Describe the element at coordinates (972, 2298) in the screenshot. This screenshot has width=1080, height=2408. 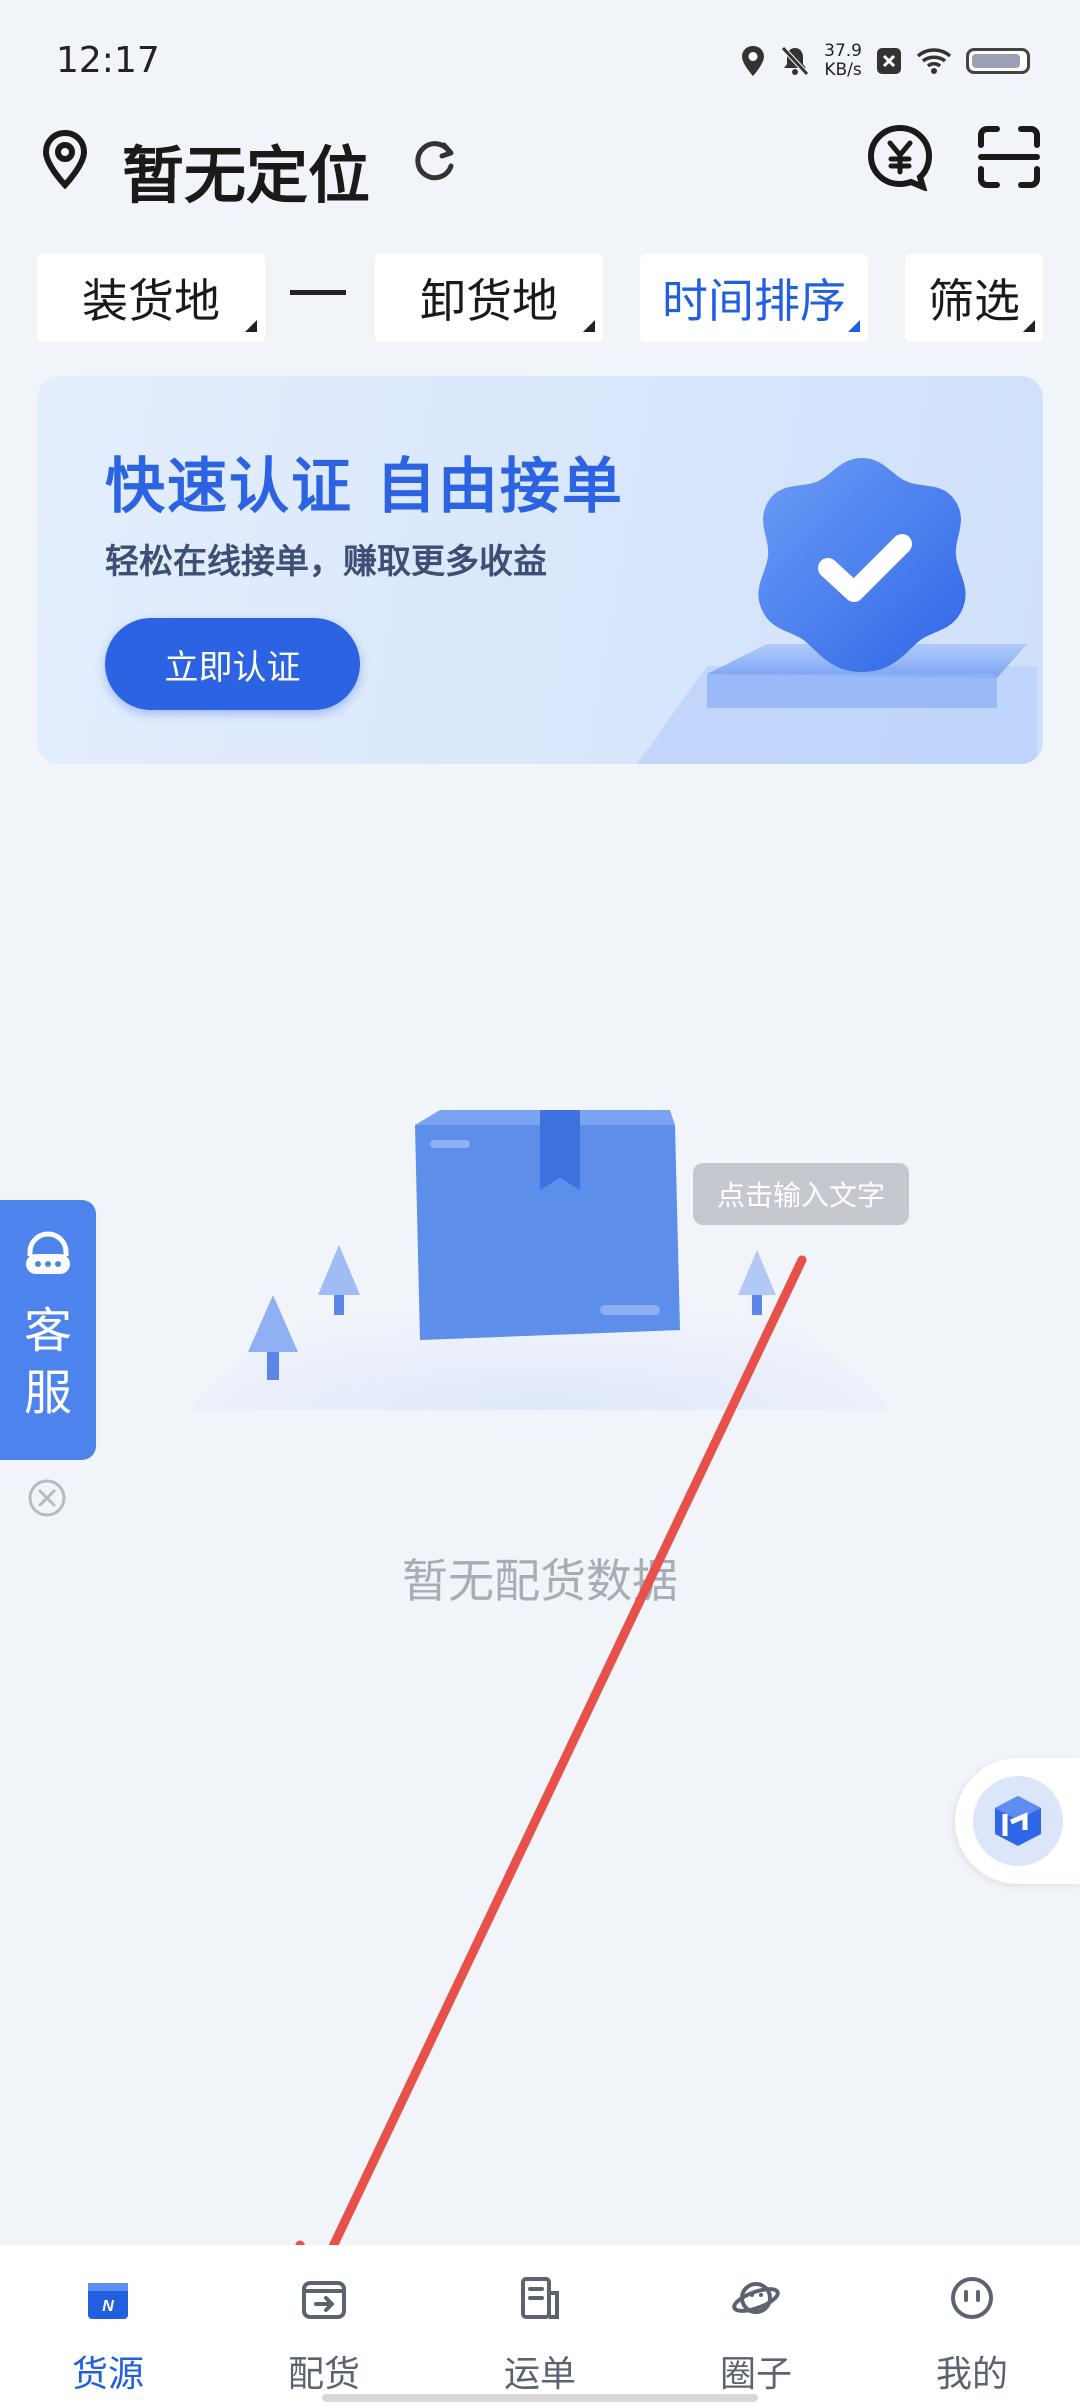
I see `profile-icon` at that location.